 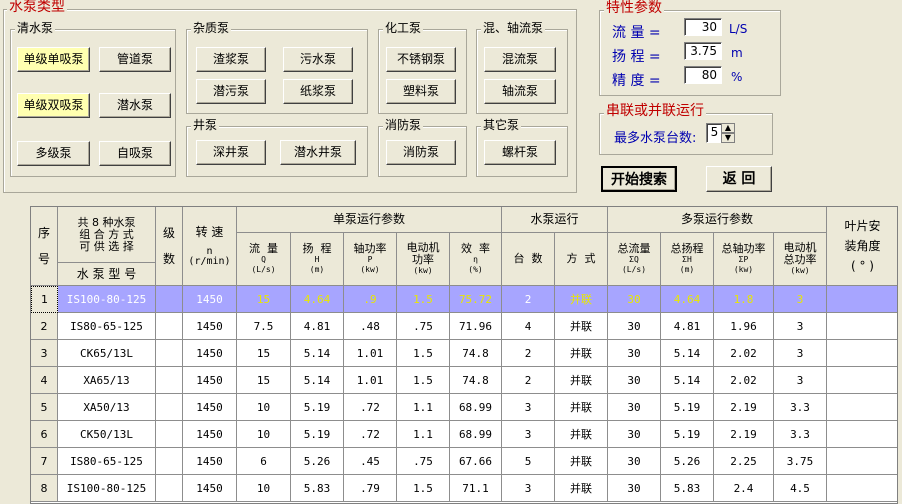 What do you see at coordinates (744, 326) in the screenshot?
I see `table-cell: 1.96` at bounding box center [744, 326].